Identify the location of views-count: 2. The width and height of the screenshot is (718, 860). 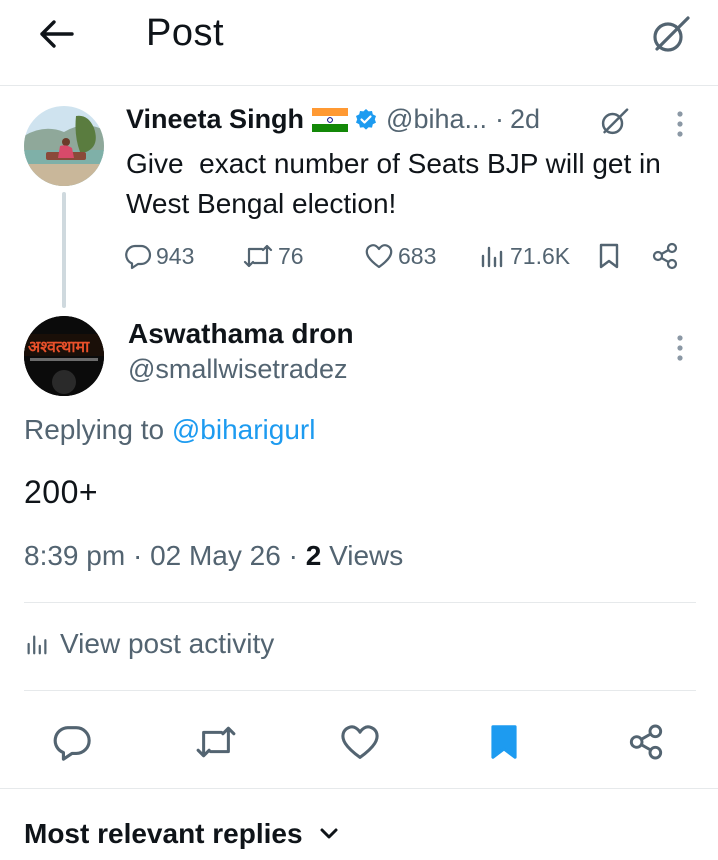
(313, 555).